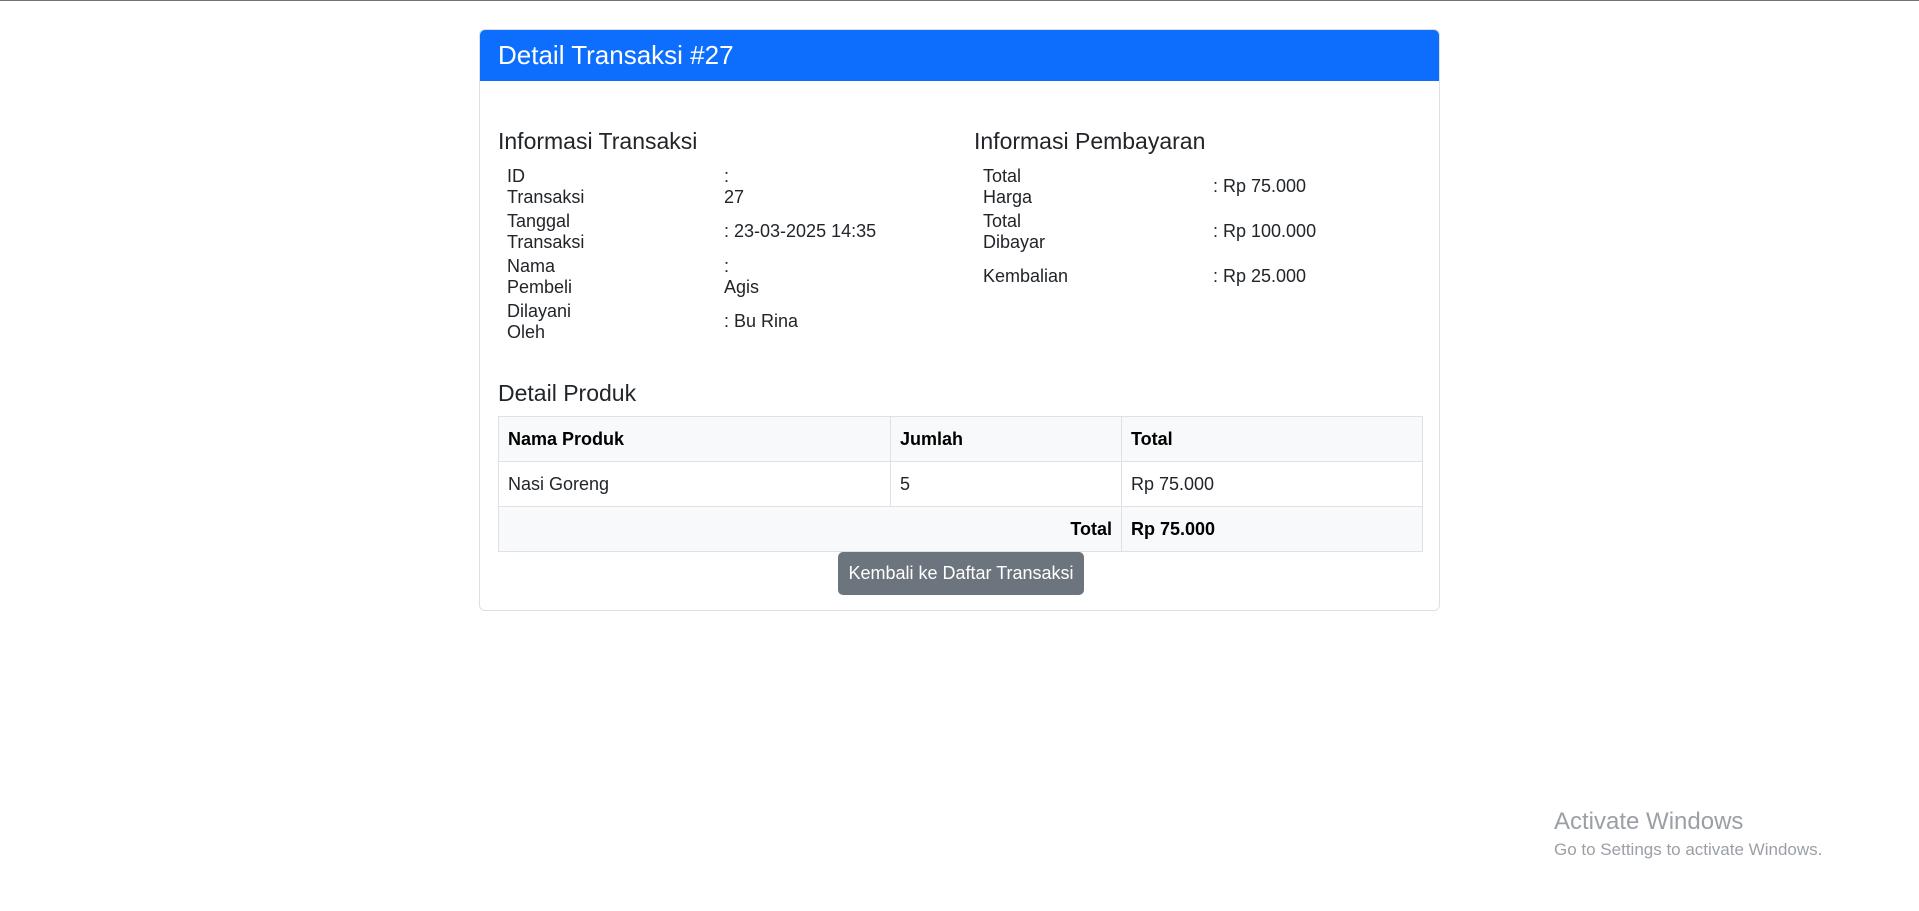 The height and width of the screenshot is (911, 1919). What do you see at coordinates (959, 0) in the screenshot?
I see `top-border` at bounding box center [959, 0].